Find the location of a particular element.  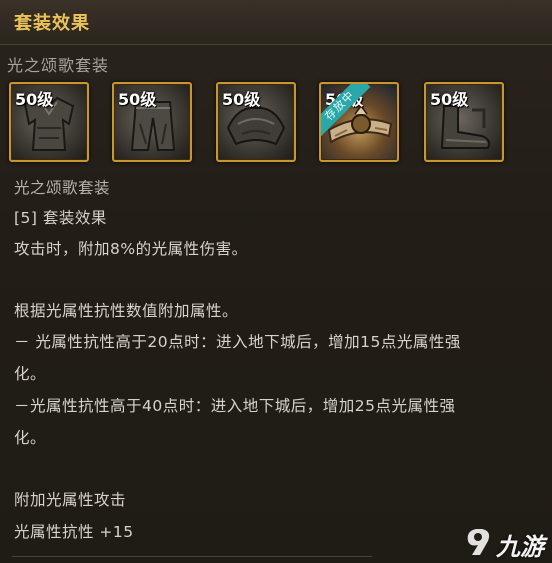

equipment-slot-5: 50级 is located at coordinates (464, 122).